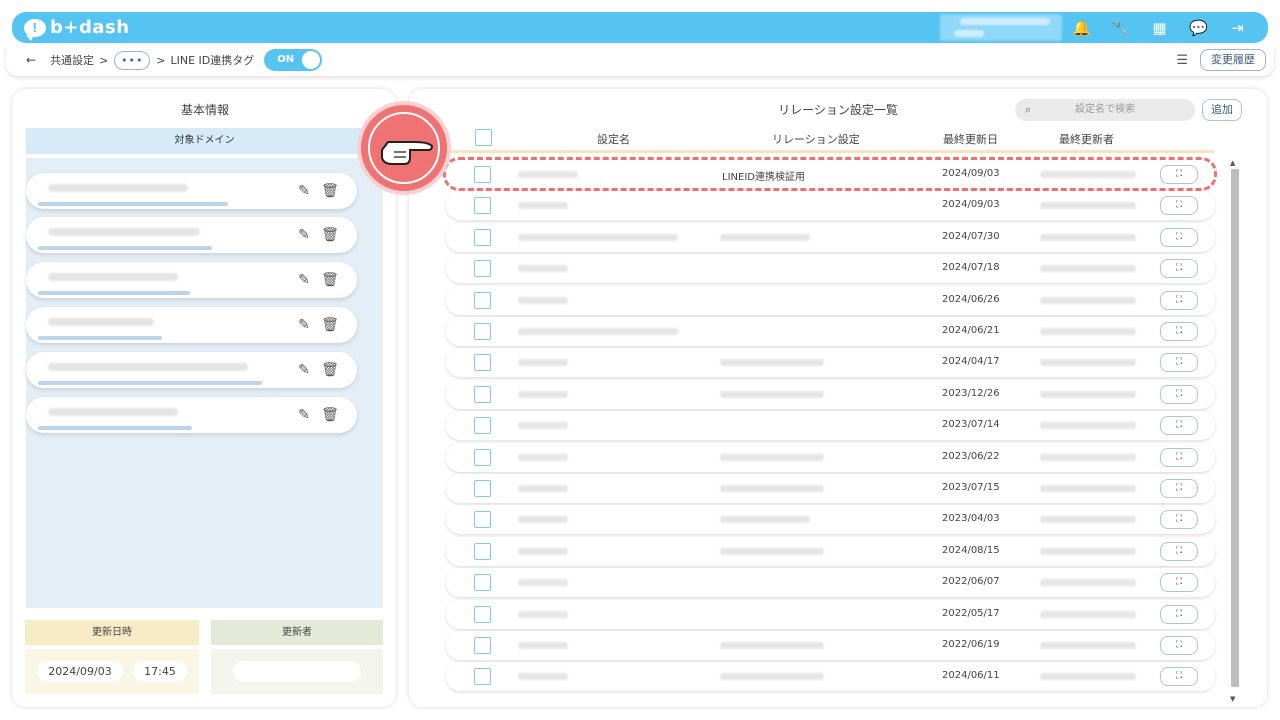 The height and width of the screenshot is (720, 1280). Describe the element at coordinates (1120, 28) in the screenshot. I see `wrench-icon: 🔧` at that location.